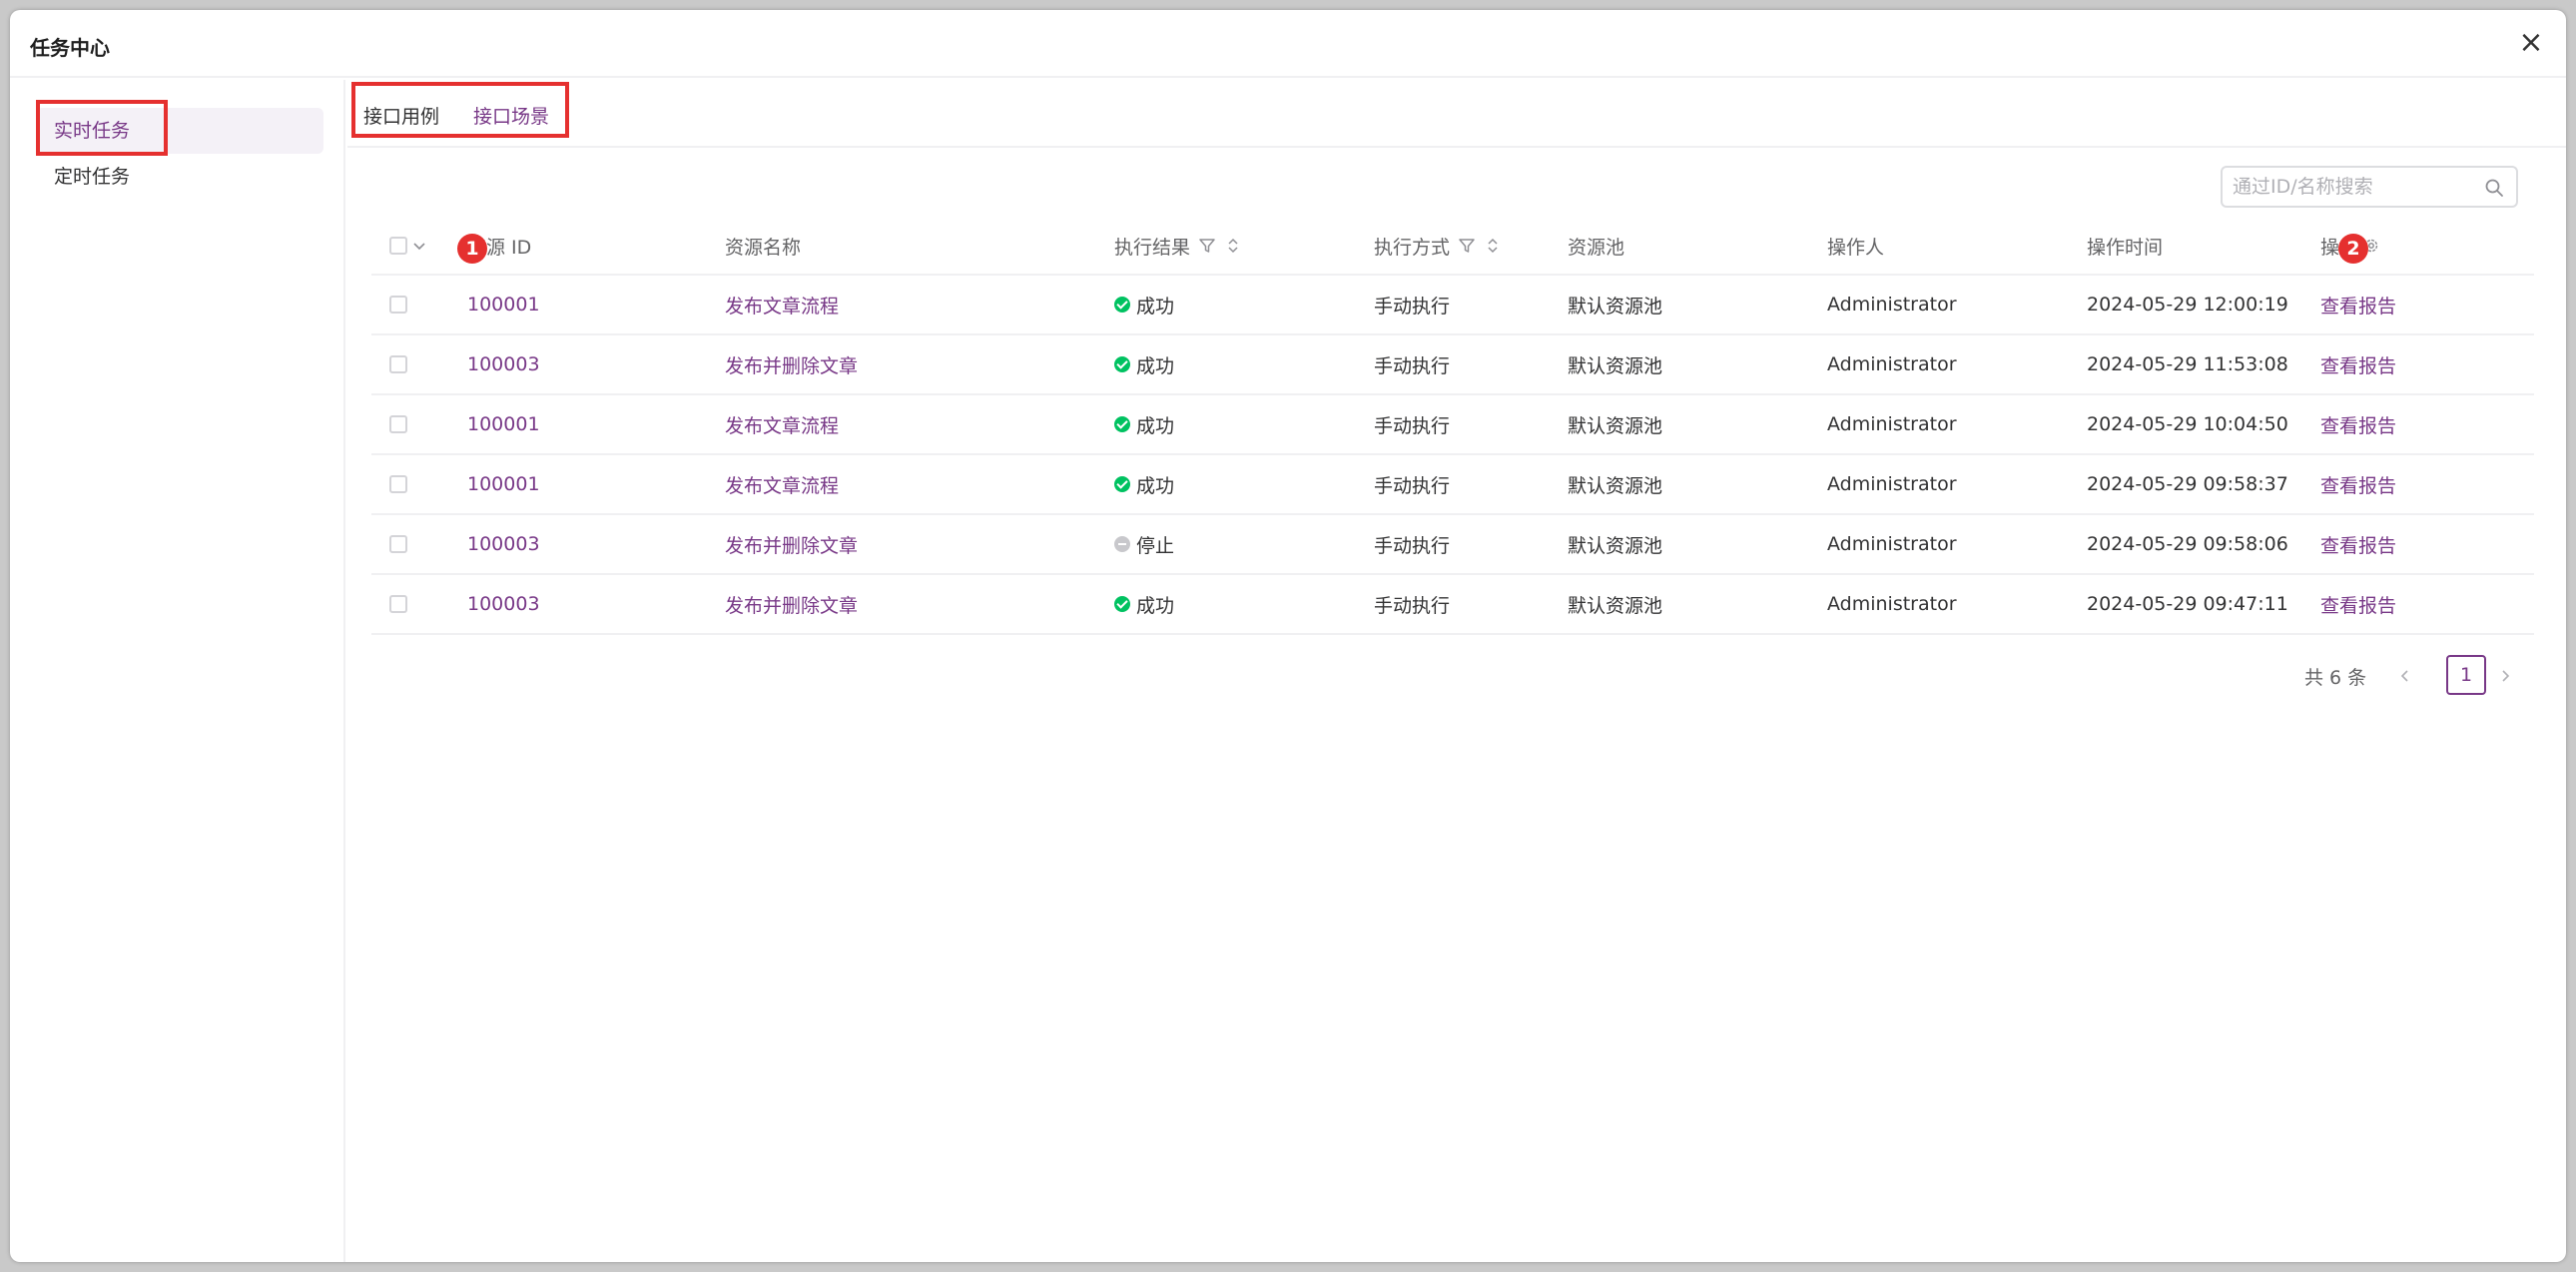 The image size is (2576, 1272). I want to click on search-icon, so click(2494, 188).